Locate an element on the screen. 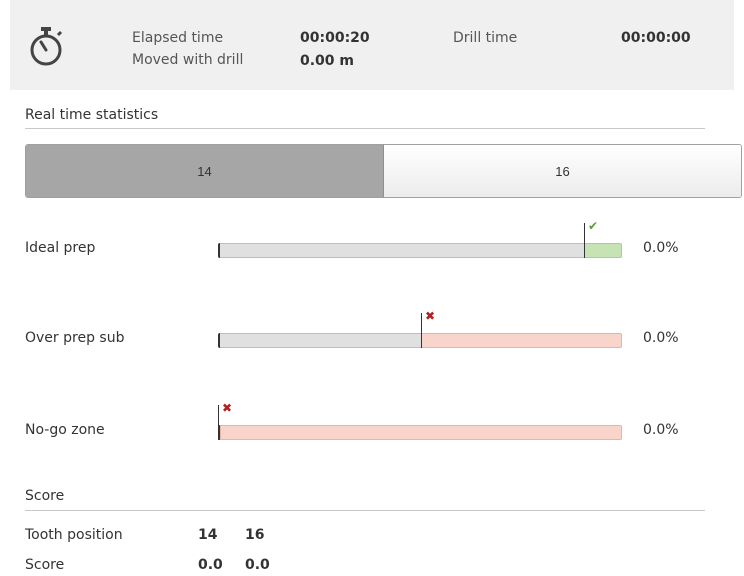 Image resolution: width=744 pixels, height=576 pixels. tab-14: 14 is located at coordinates (205, 171).